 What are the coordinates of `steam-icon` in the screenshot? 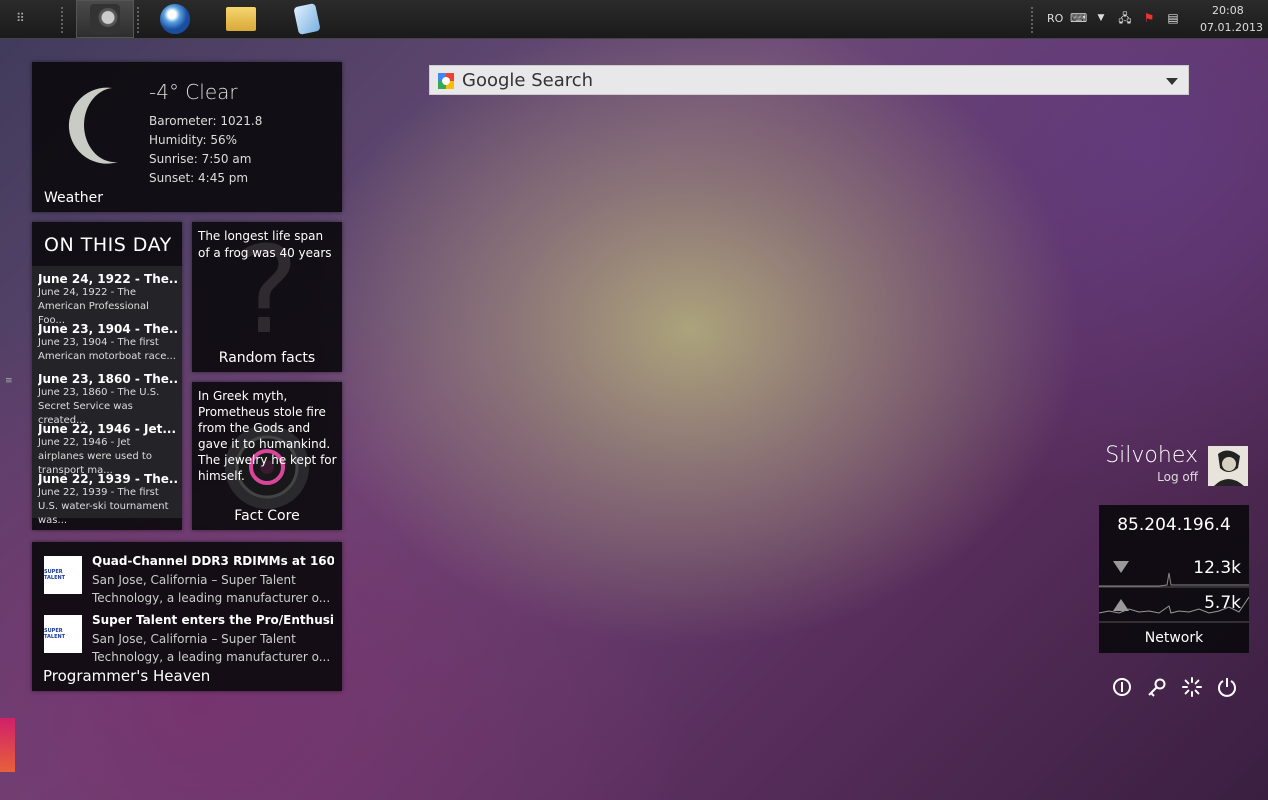 It's located at (105, 19).